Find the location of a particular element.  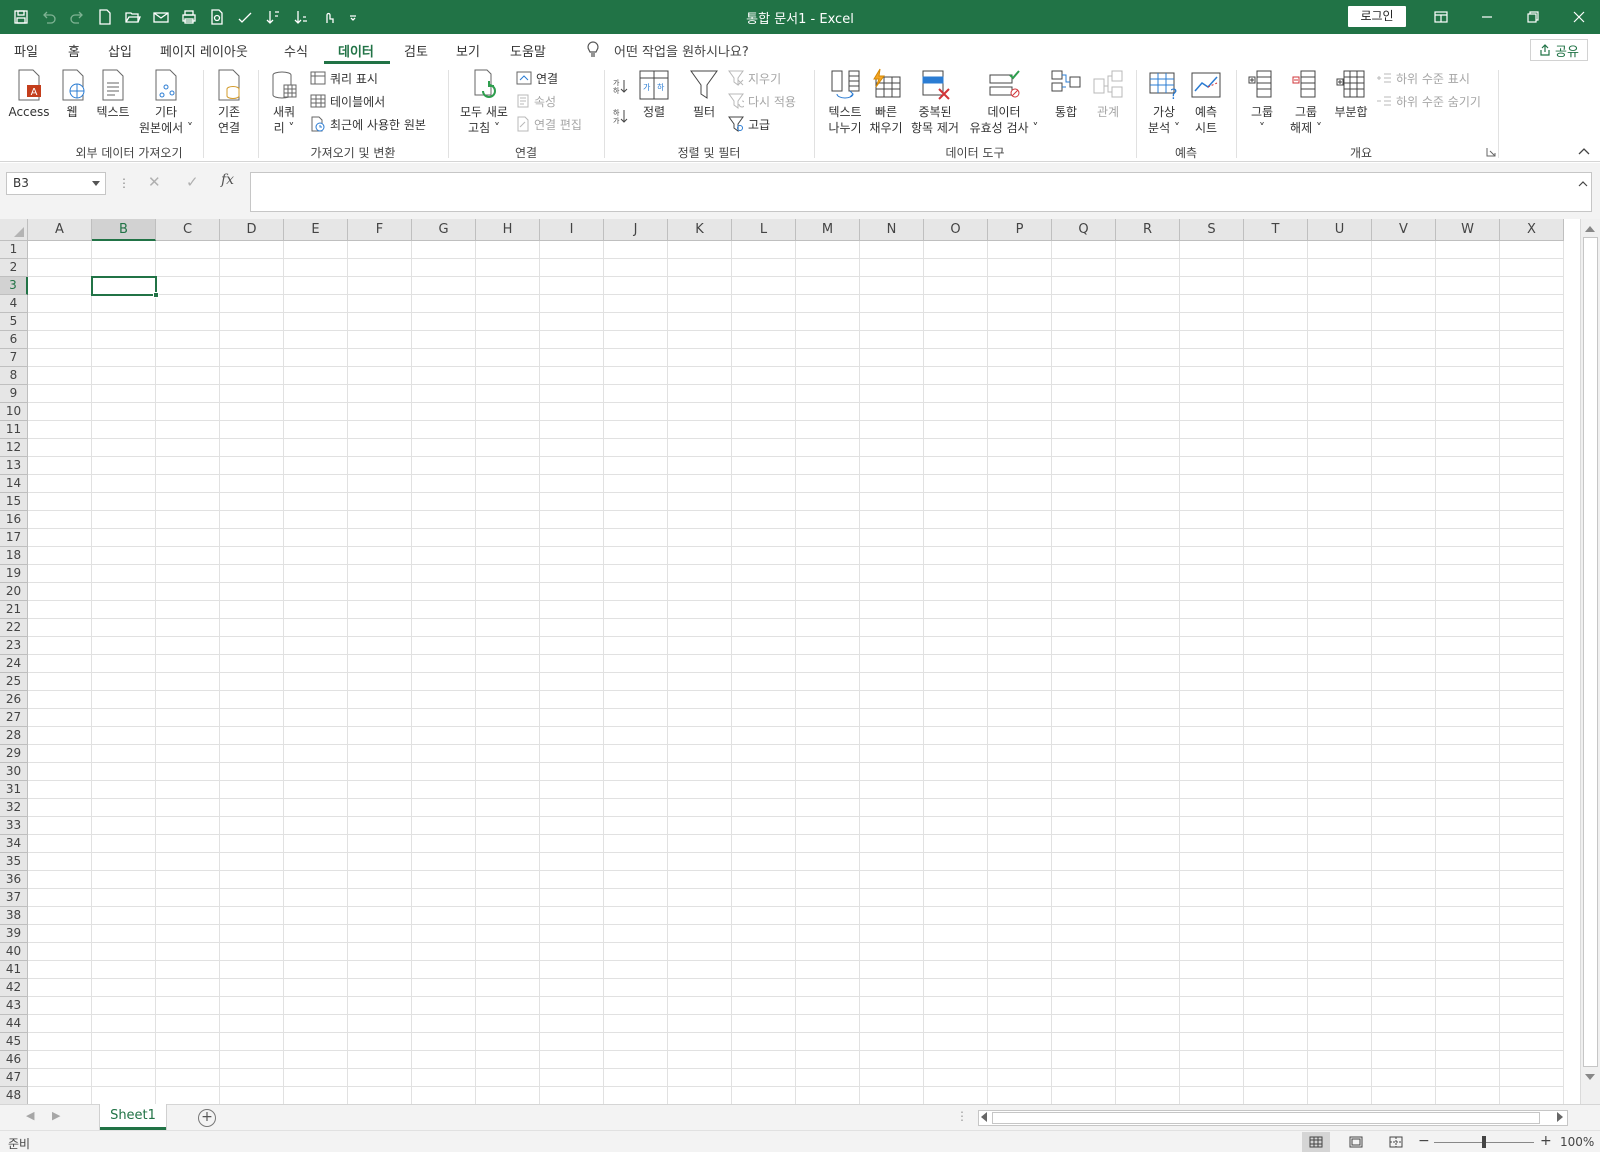

tab-split-grip-icon: ⋮ is located at coordinates (962, 1116).